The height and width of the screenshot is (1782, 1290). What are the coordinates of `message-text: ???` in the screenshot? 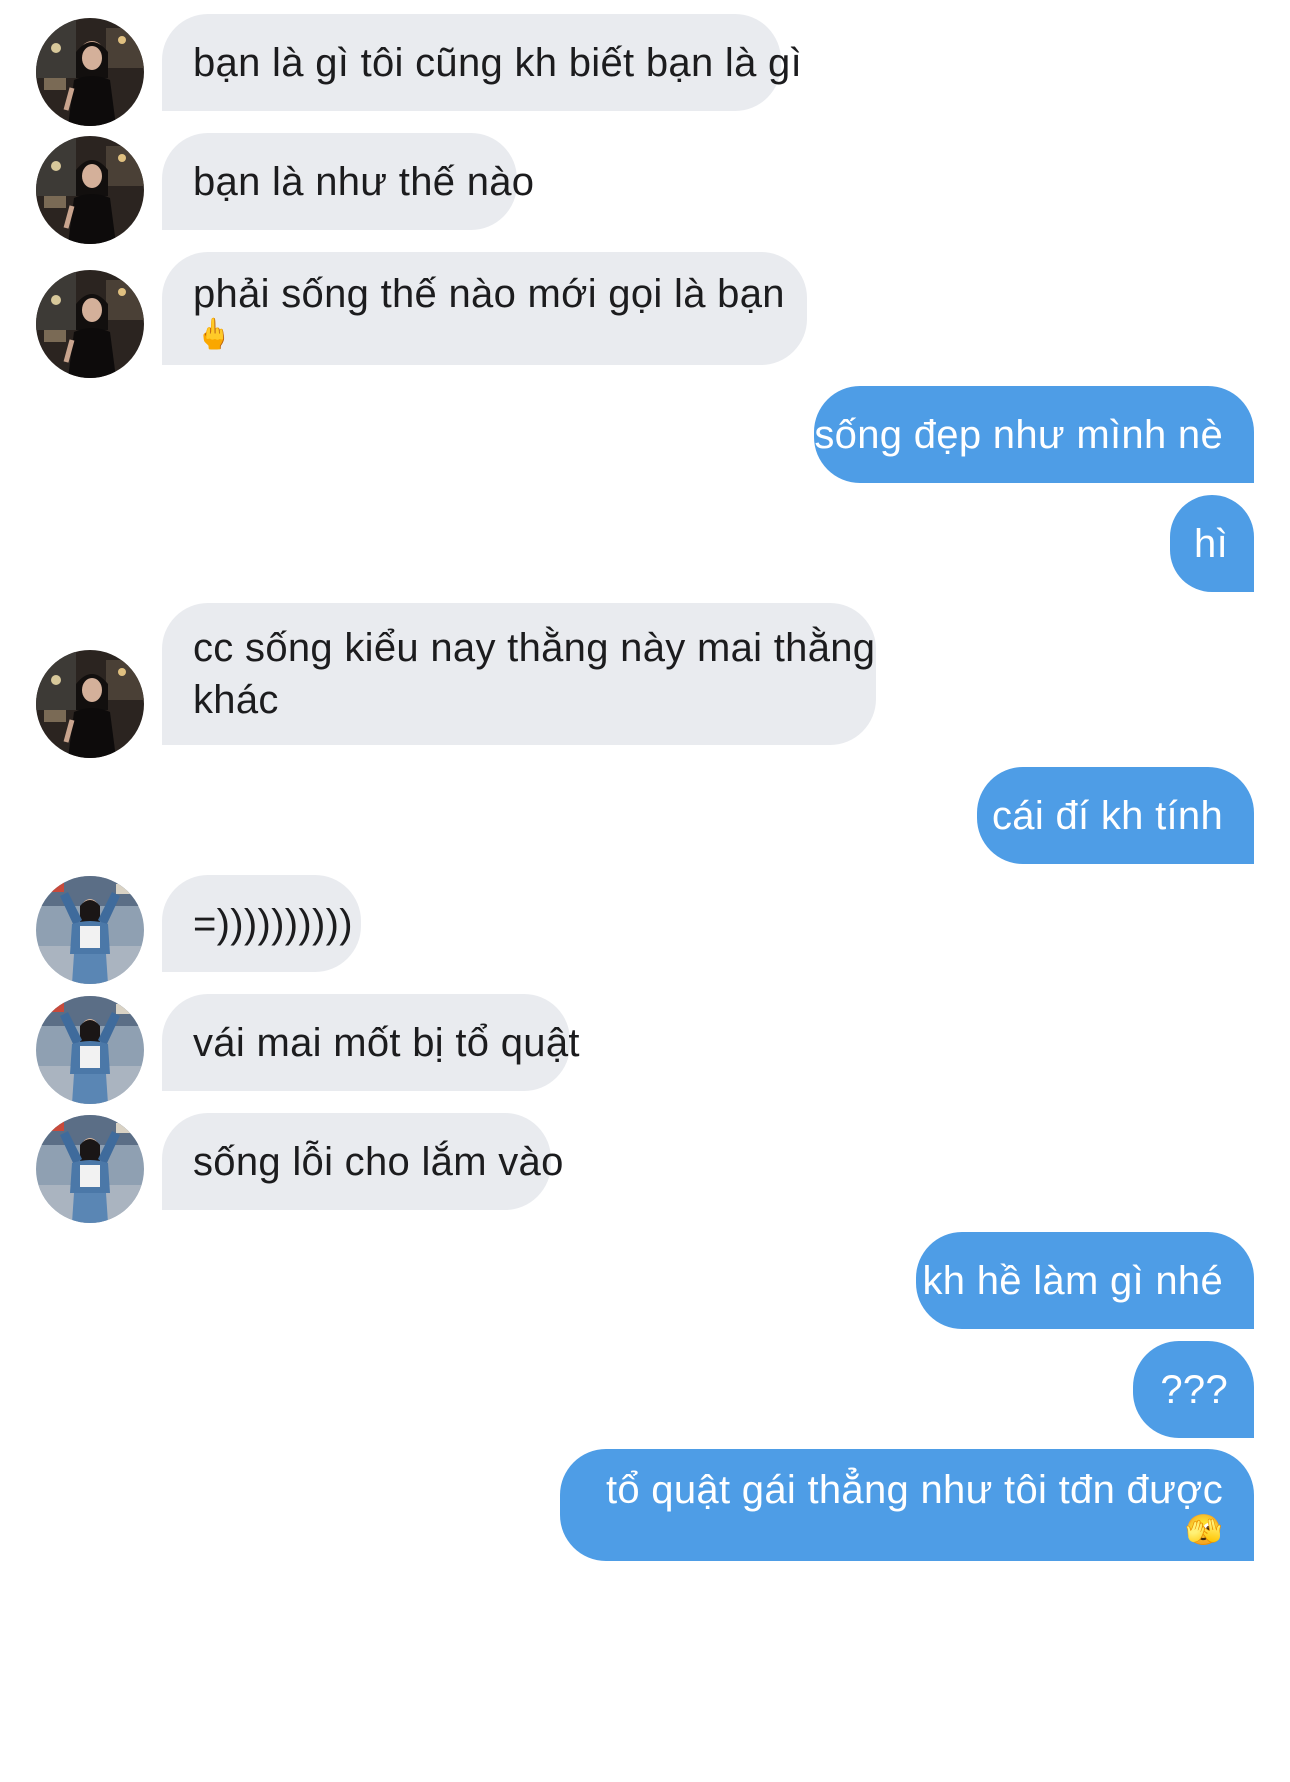 It's located at (1194, 1389).